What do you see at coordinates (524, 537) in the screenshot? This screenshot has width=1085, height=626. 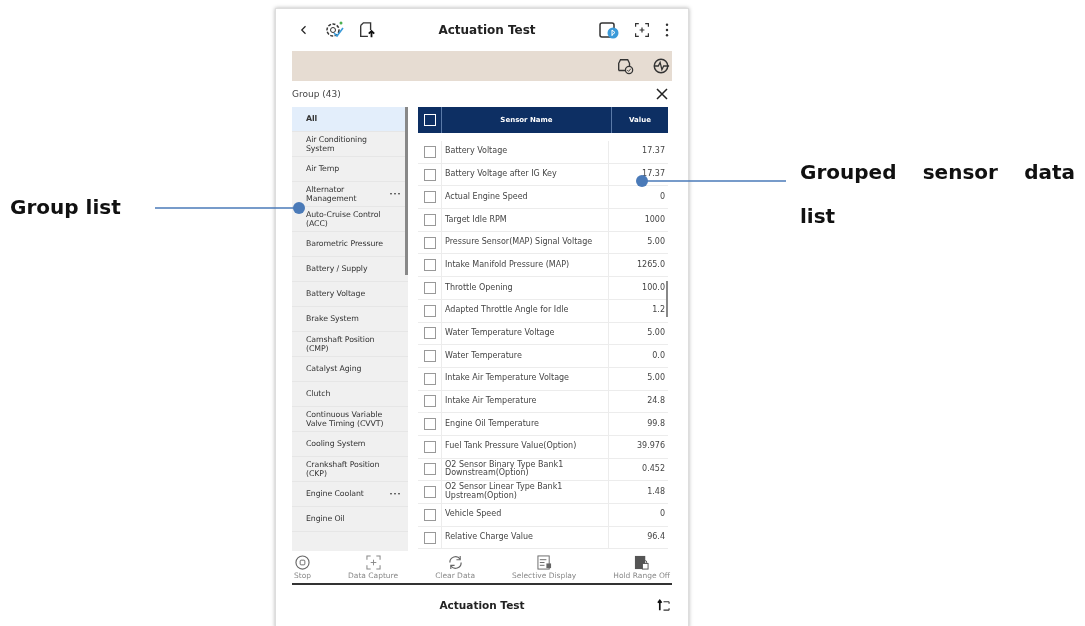 I see `sensor-name-cell: Relative Charge Value` at bounding box center [524, 537].